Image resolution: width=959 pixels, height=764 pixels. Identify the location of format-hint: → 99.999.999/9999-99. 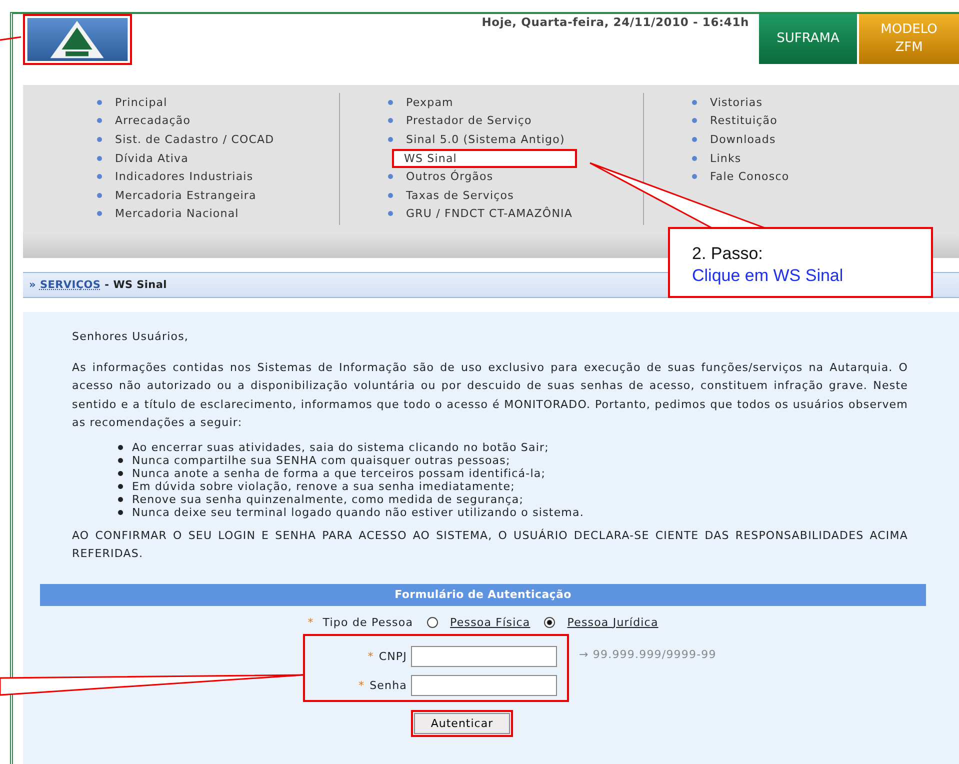
(647, 654).